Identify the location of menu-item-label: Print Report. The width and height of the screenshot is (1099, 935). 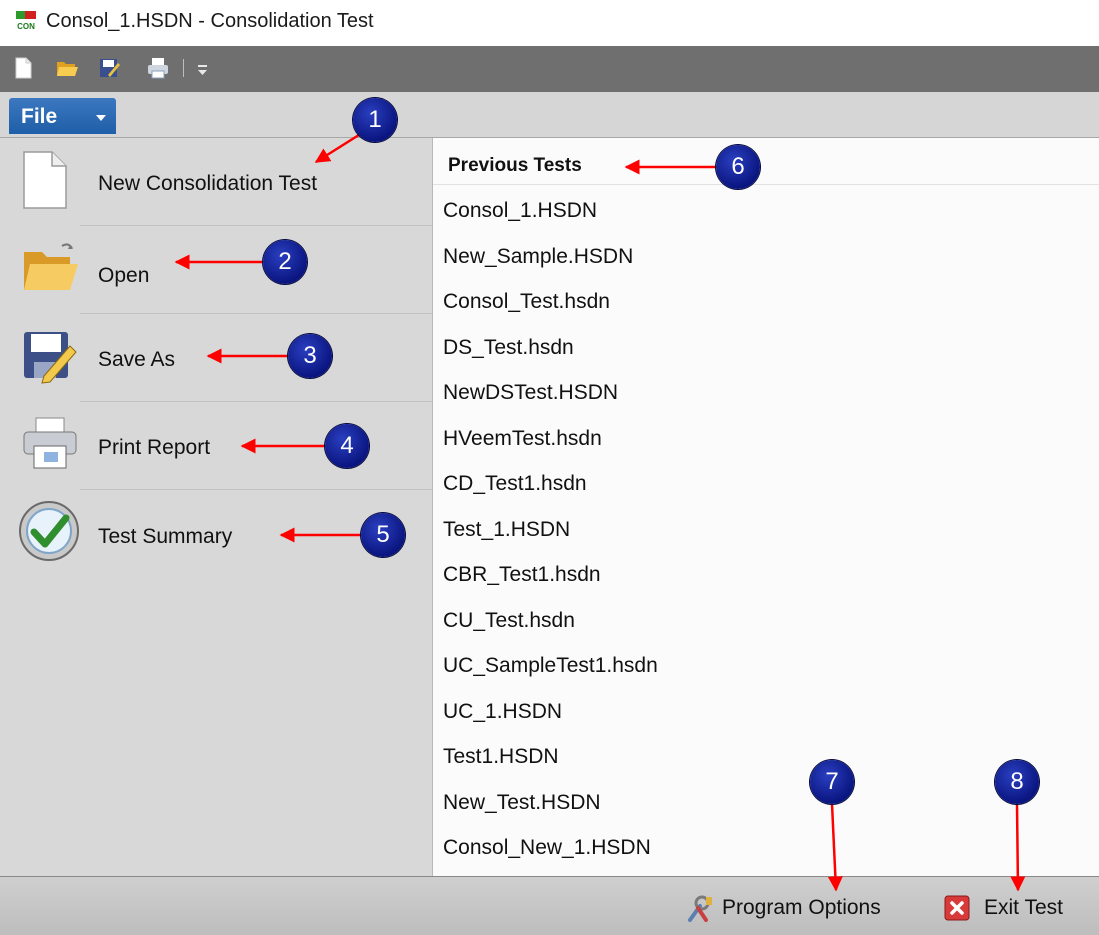
(154, 447).